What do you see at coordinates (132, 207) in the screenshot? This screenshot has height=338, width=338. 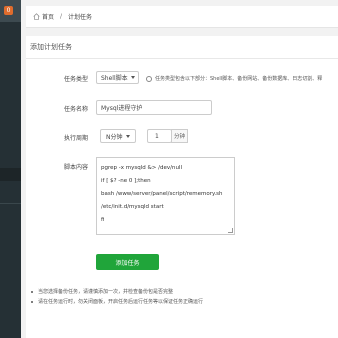 I see `script-line: /etc/init.d/mysqld start` at bounding box center [132, 207].